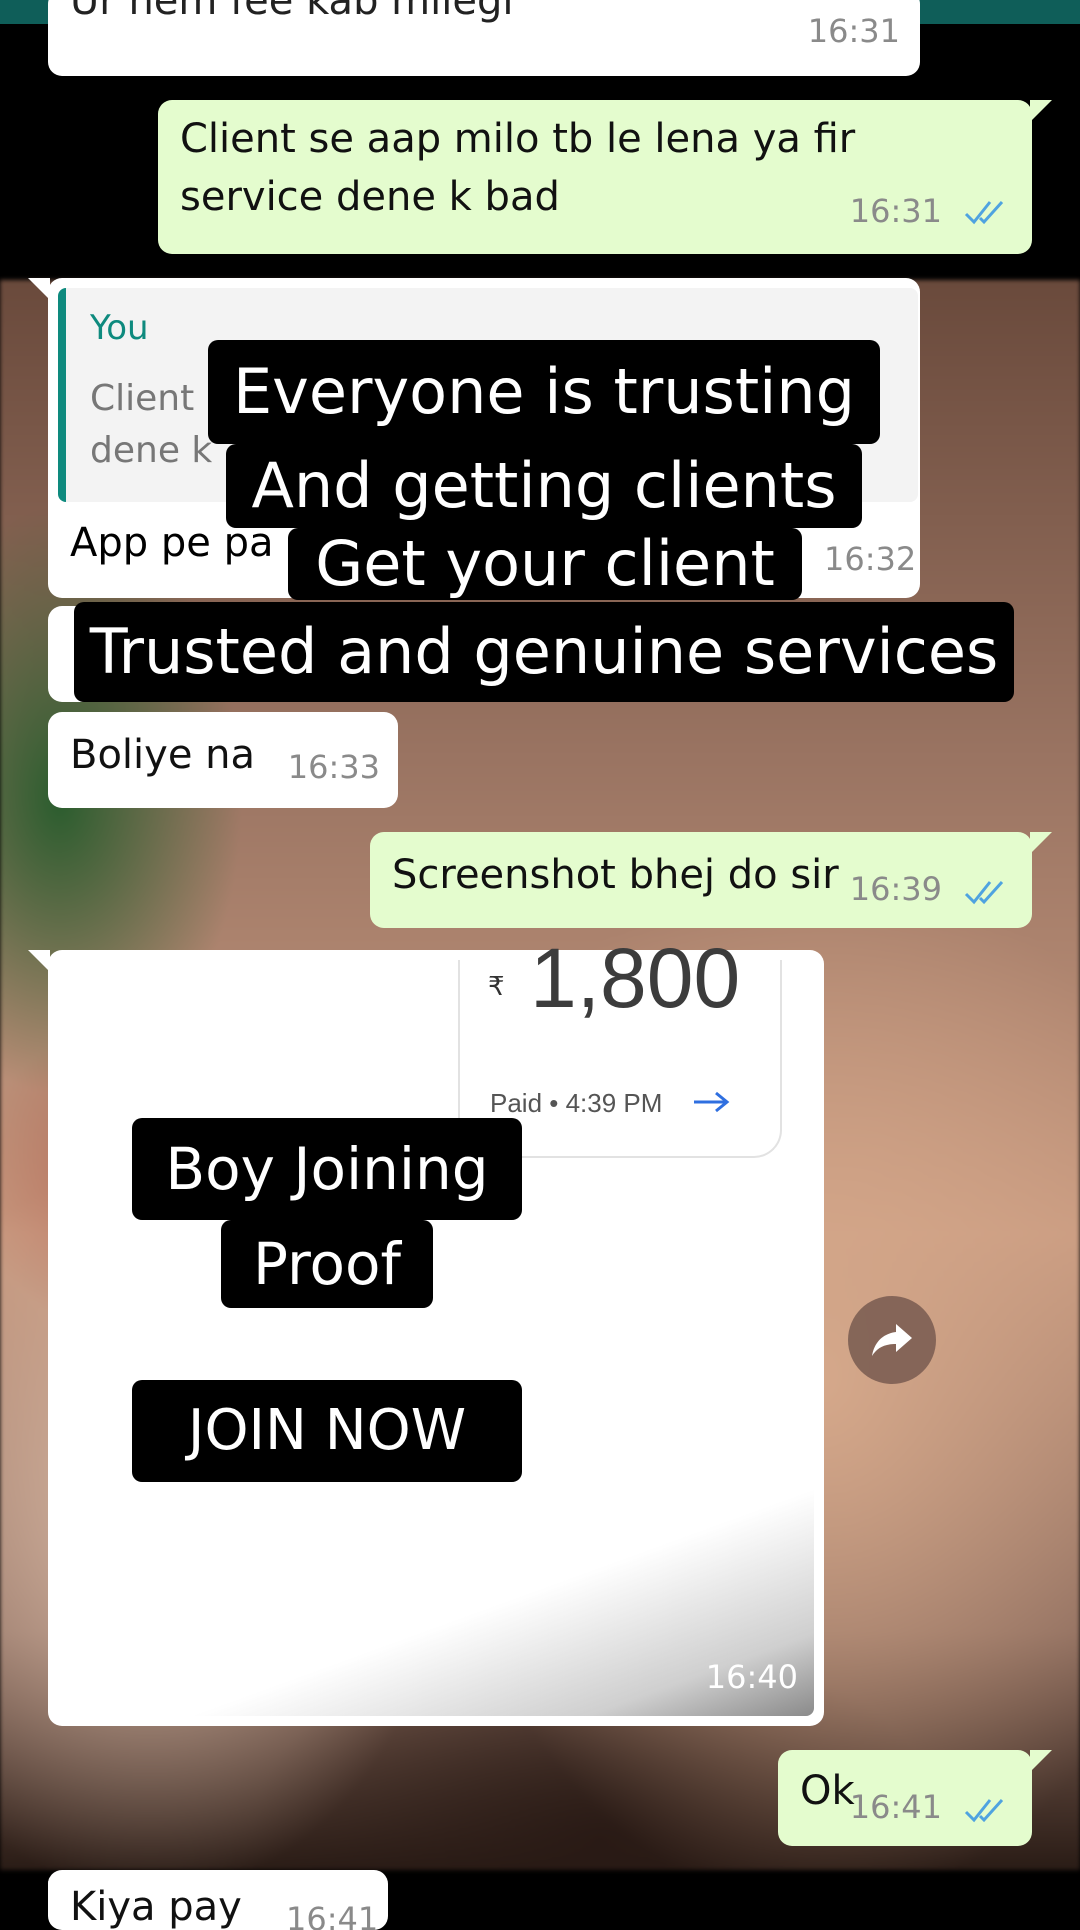  I want to click on promo-overlay-line: Everyone is trusting, so click(544, 392).